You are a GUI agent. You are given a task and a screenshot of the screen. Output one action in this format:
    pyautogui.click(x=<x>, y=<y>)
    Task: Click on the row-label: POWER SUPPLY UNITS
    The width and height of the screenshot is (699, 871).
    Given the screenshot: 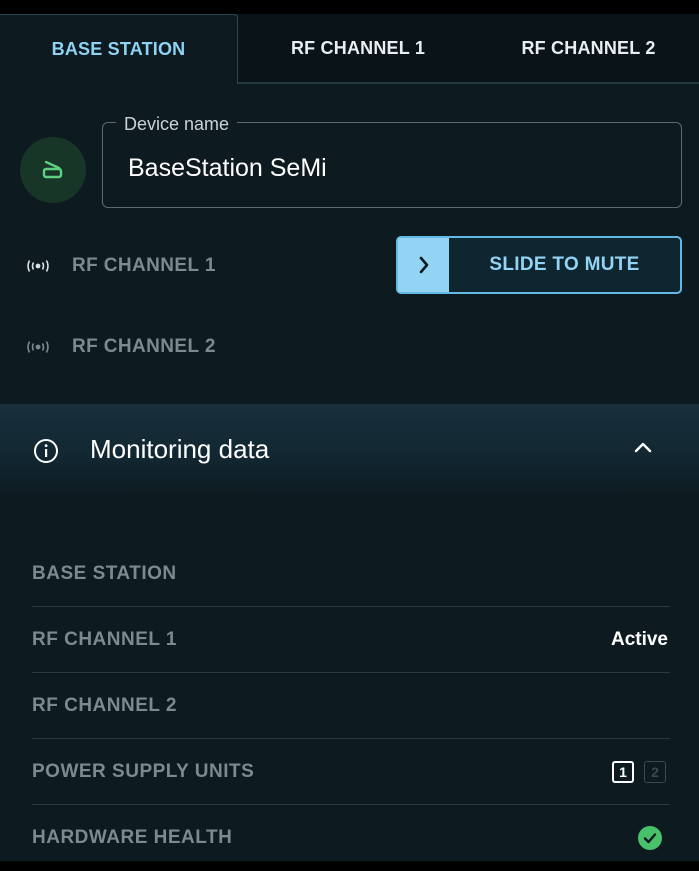 What is the action you would take?
    pyautogui.click(x=143, y=771)
    